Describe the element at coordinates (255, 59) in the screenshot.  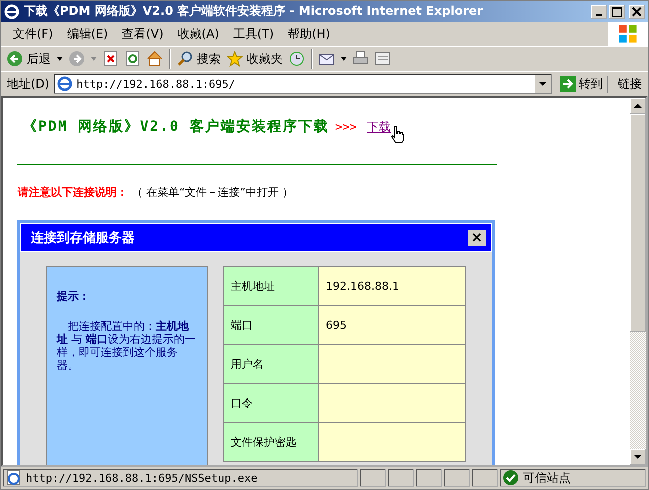
I see `favorites-button: 收藏夹` at that location.